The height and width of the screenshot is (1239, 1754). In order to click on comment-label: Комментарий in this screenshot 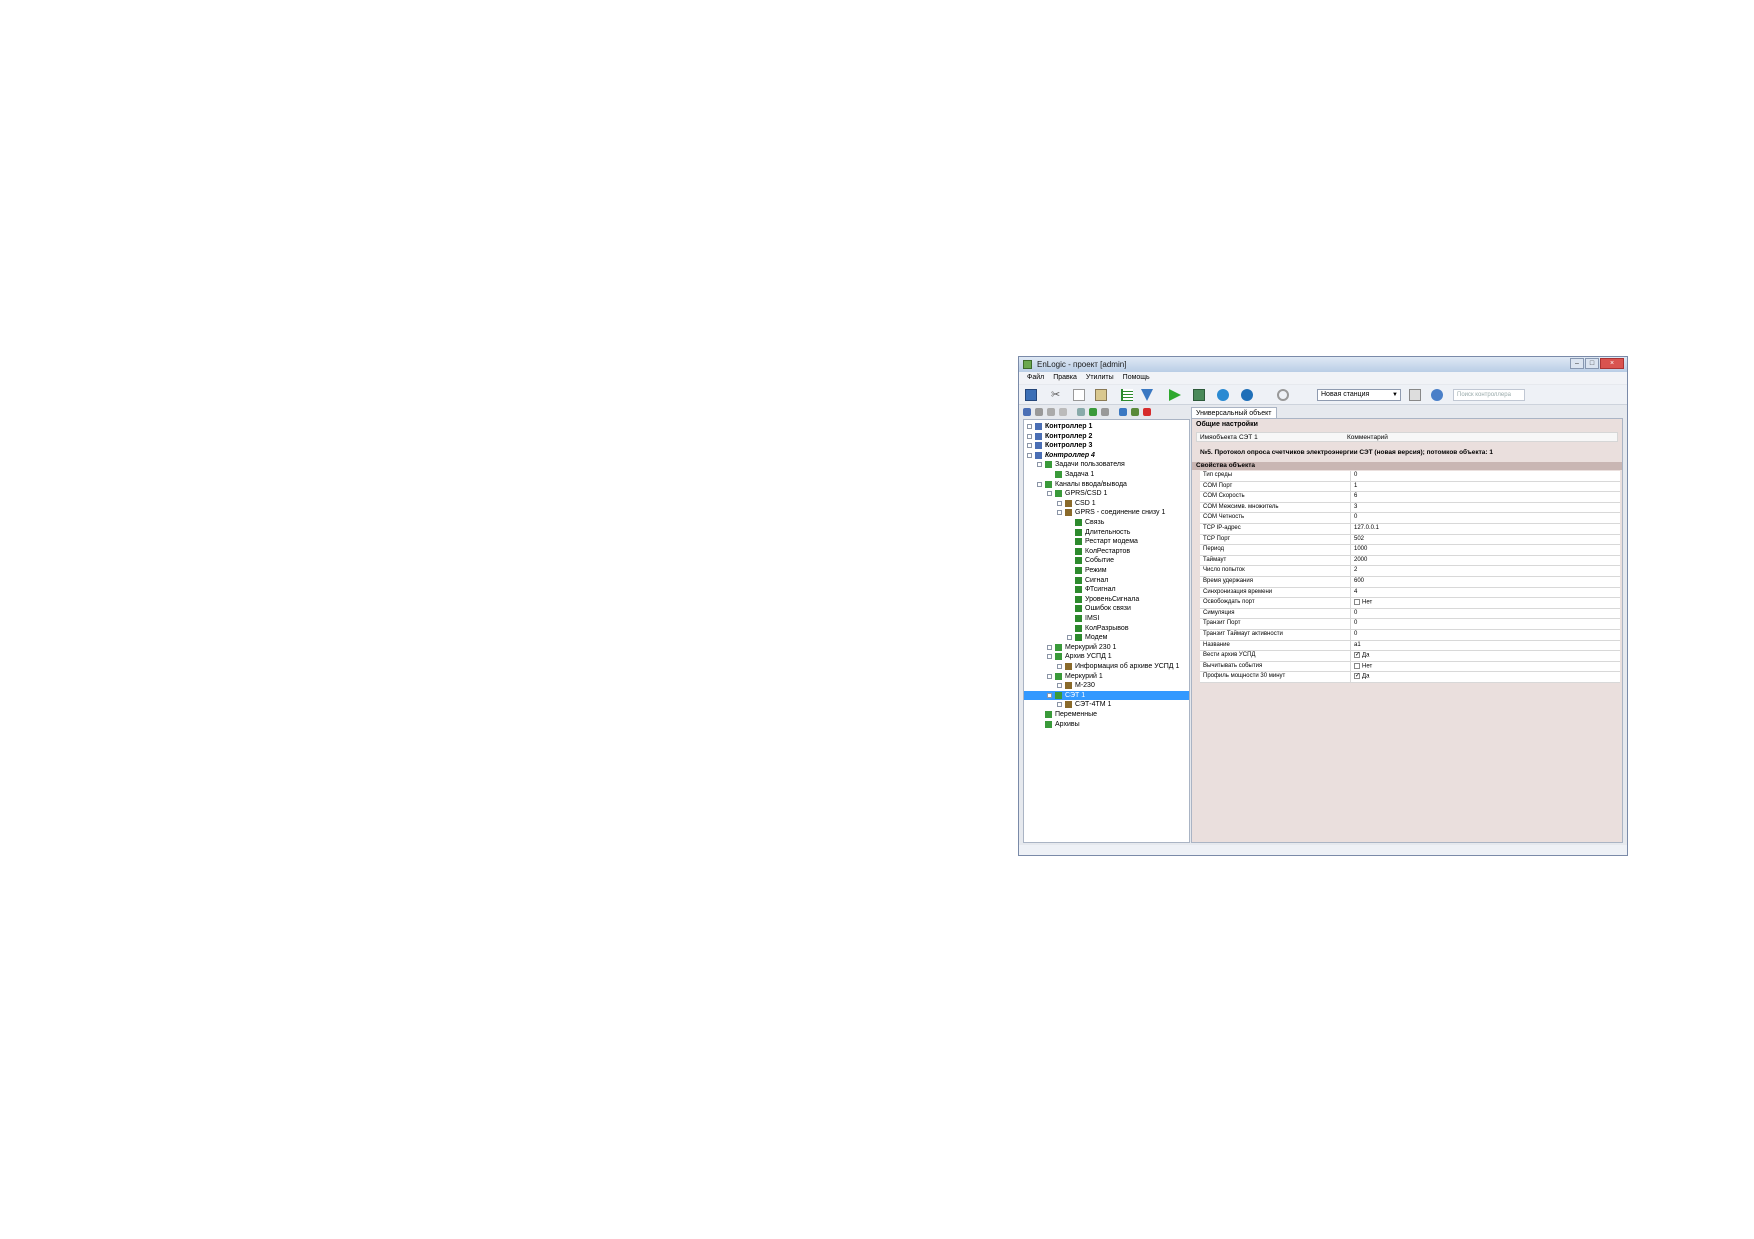, I will do `click(1367, 437)`.